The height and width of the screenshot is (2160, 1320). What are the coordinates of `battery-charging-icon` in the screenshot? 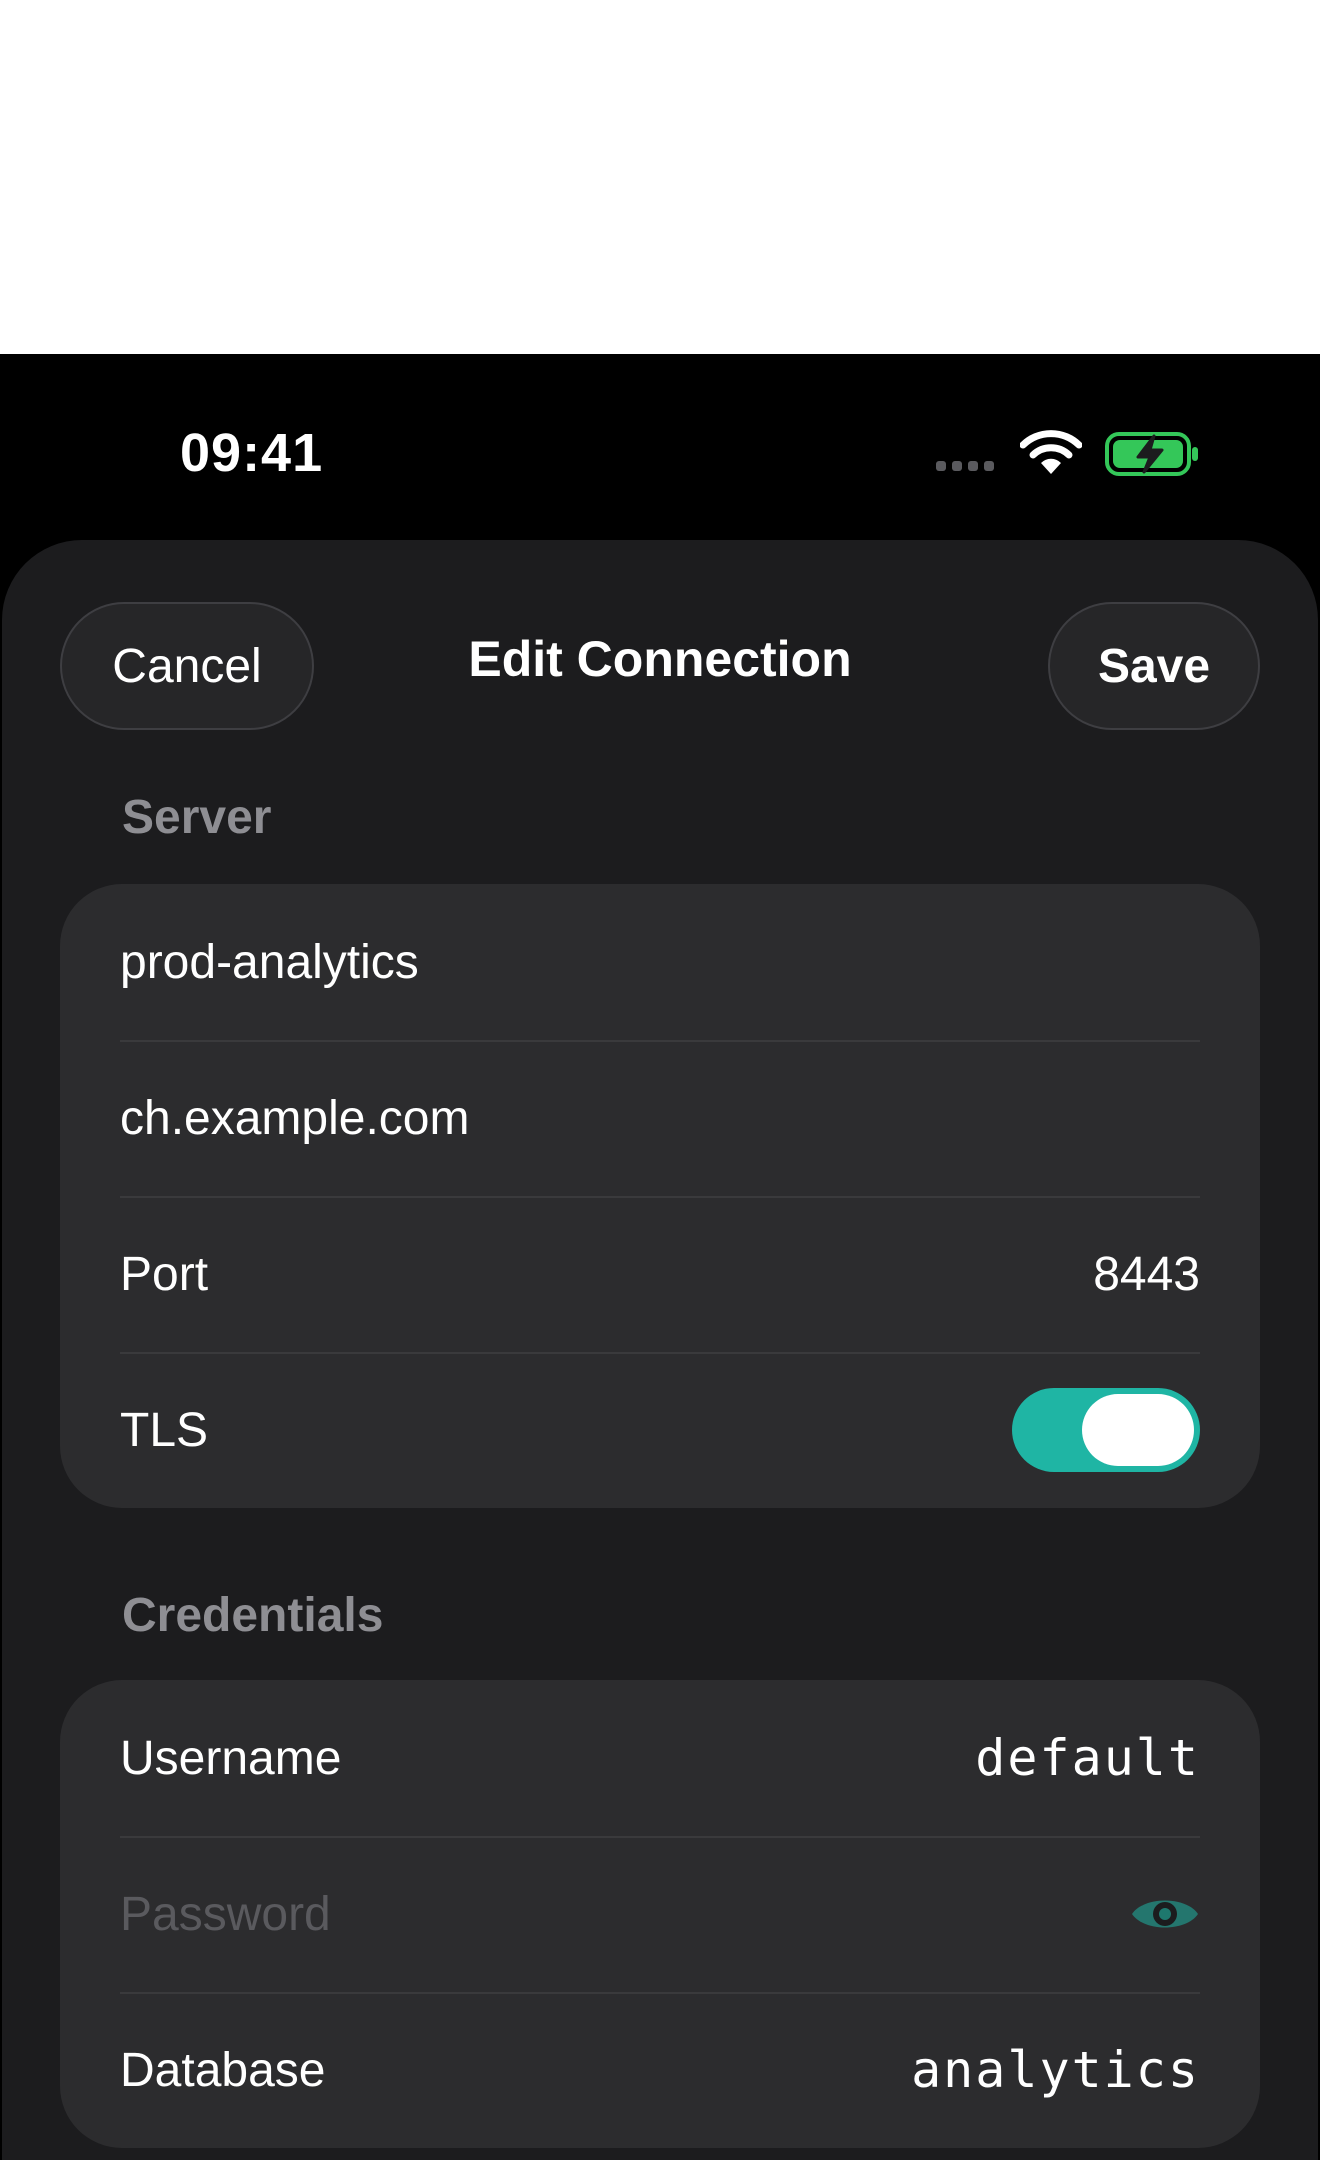 It's located at (1151, 454).